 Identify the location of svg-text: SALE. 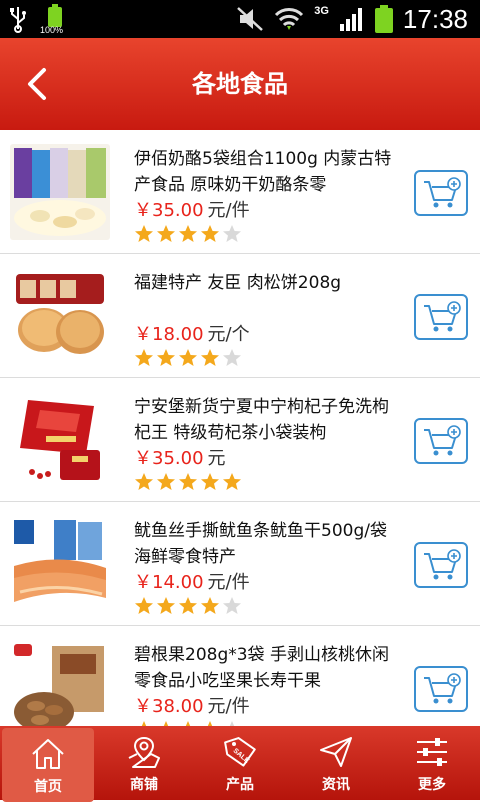
(241, 756).